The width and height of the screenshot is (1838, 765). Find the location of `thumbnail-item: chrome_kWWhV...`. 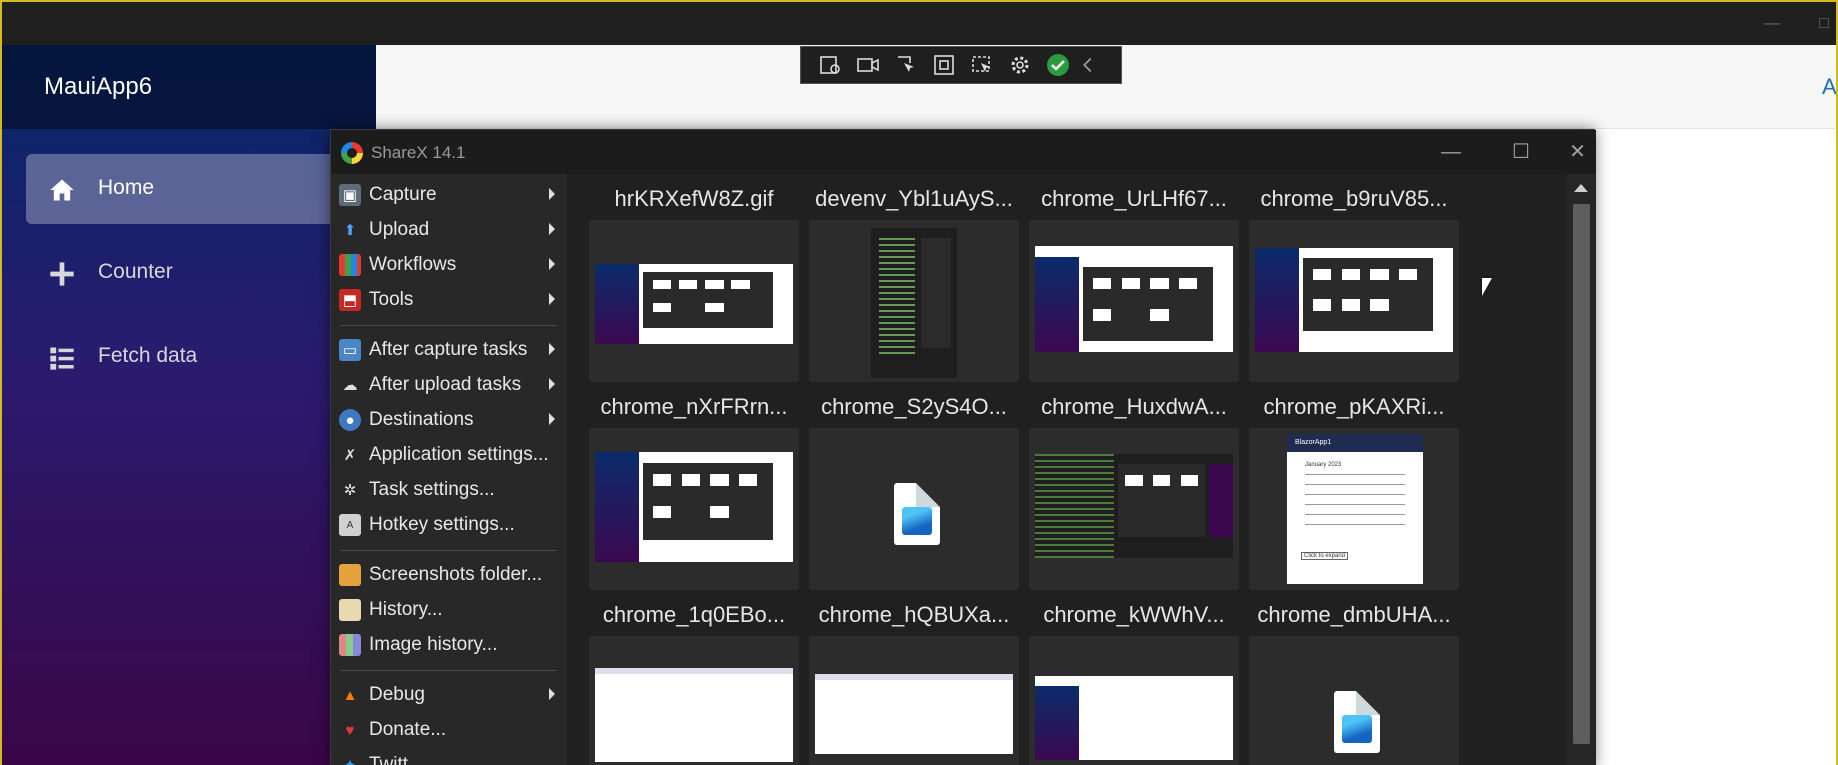

thumbnail-item: chrome_kWWhV... is located at coordinates (1134, 681).